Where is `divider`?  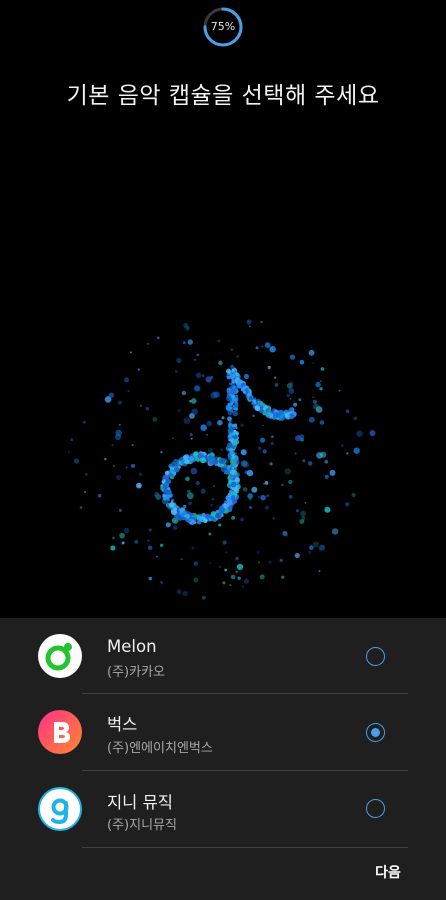
divider is located at coordinates (245, 847).